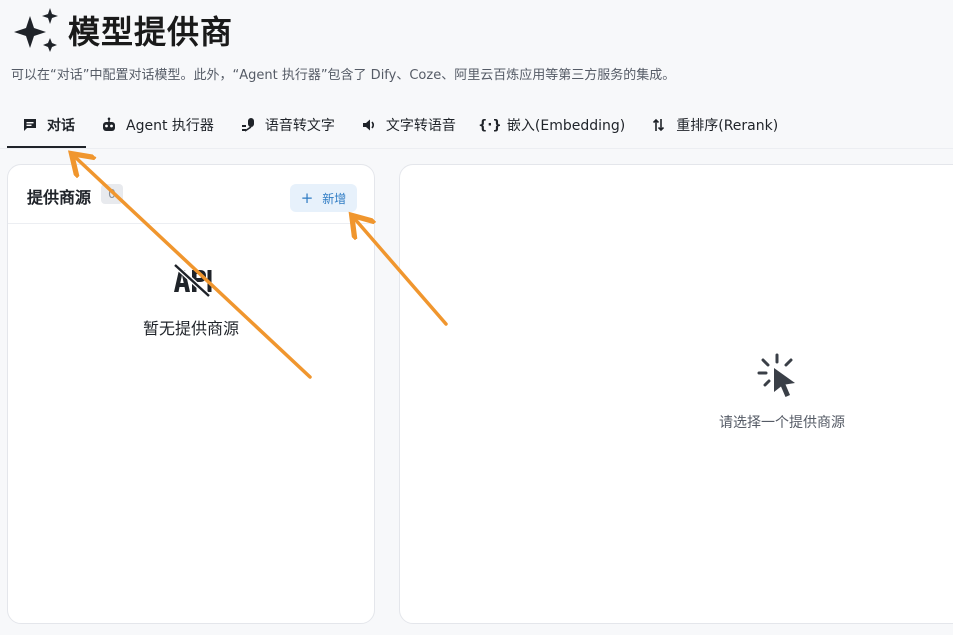 The height and width of the screenshot is (635, 953). I want to click on tabs-divider, so click(476, 148).